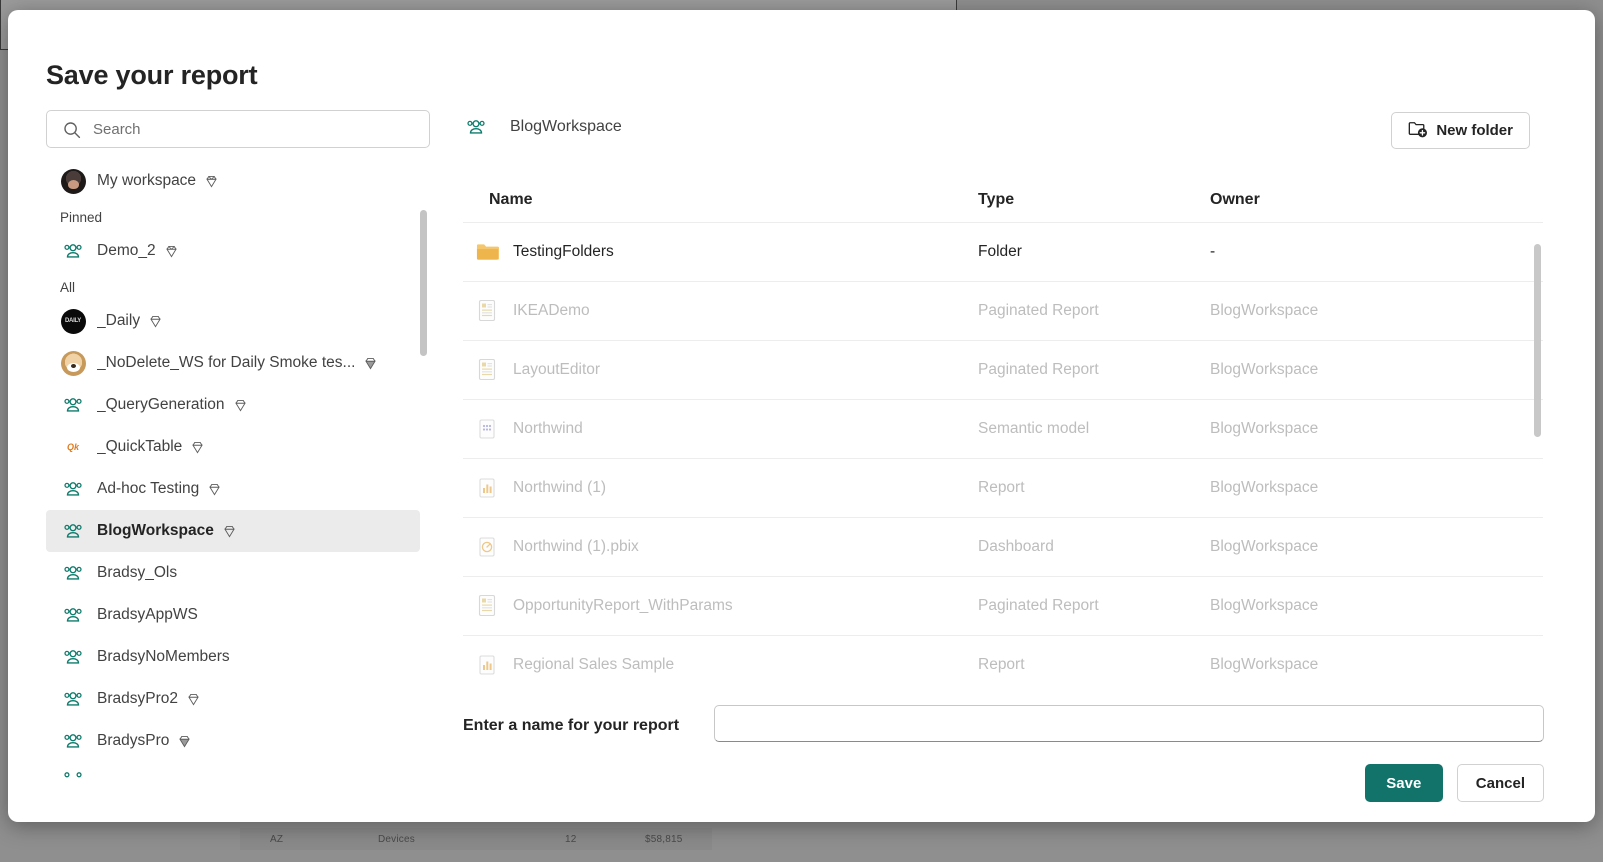 The height and width of the screenshot is (862, 1603). What do you see at coordinates (1213, 251) in the screenshot?
I see `cell-owner: -` at bounding box center [1213, 251].